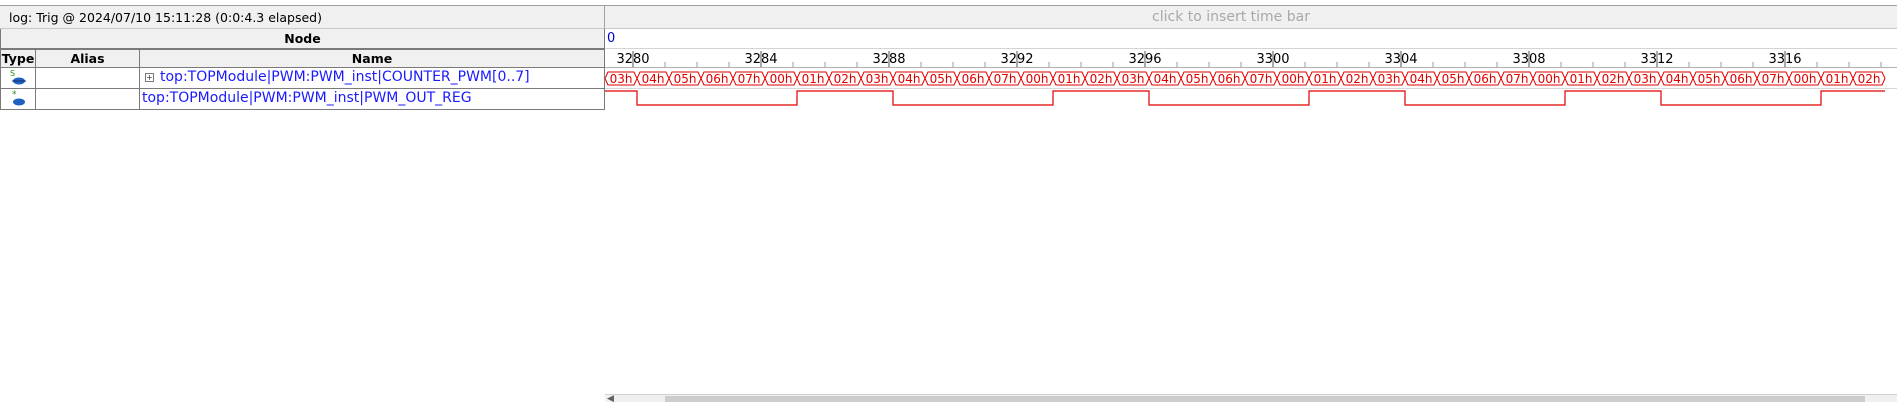 The image size is (1897, 404). What do you see at coordinates (18, 58) in the screenshot?
I see `type-column-header: Type` at bounding box center [18, 58].